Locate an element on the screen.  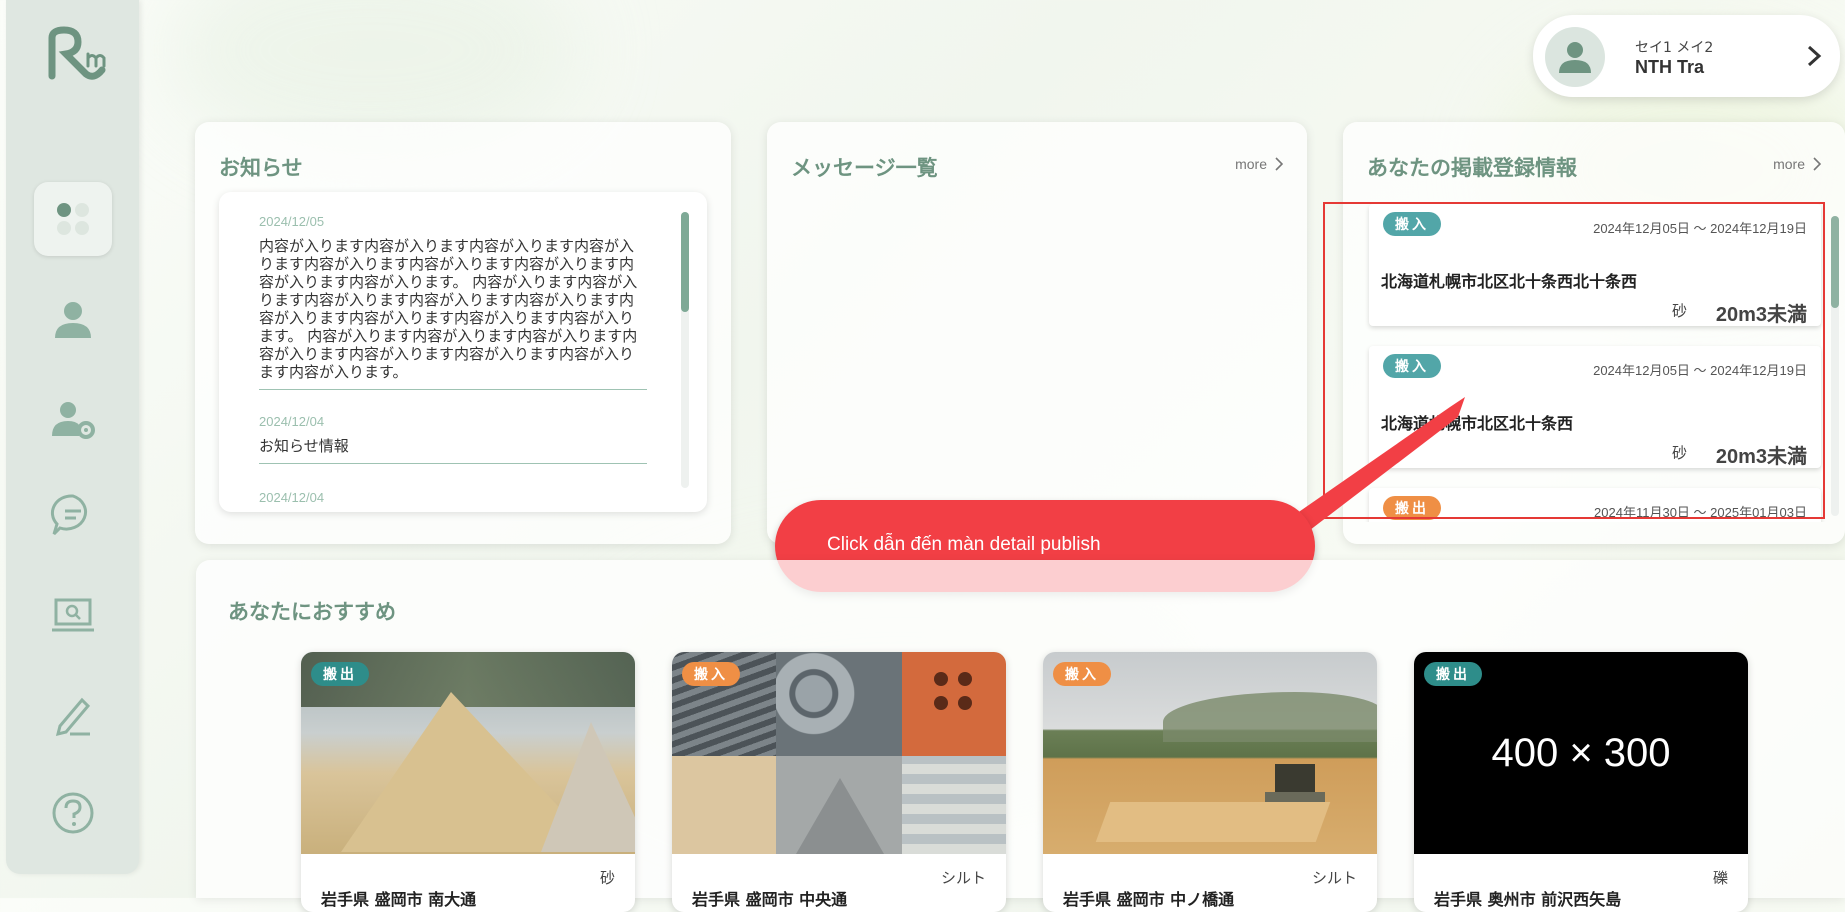
messages-title: メッセージ一覧 is located at coordinates (864, 168).